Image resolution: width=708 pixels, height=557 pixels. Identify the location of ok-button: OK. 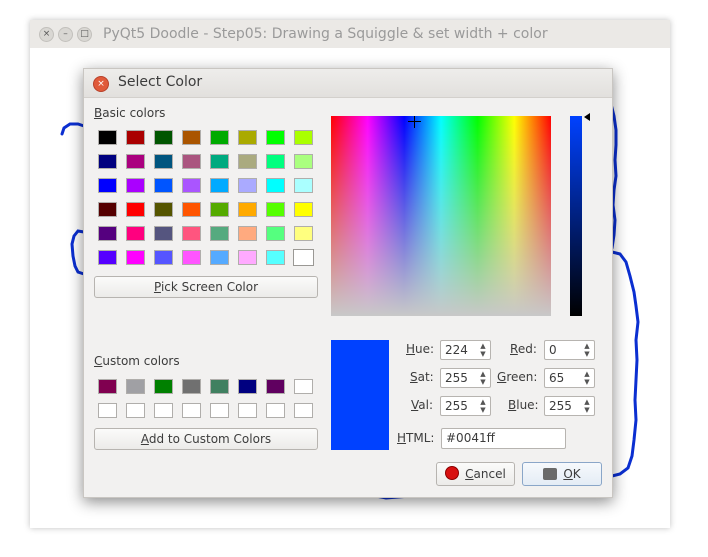
(562, 474).